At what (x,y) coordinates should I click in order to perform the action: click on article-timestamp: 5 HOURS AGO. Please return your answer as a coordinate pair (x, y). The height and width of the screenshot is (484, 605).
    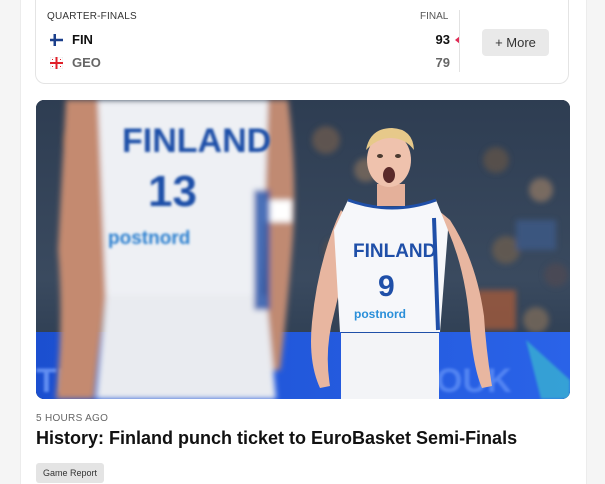
    Looking at the image, I should click on (72, 418).